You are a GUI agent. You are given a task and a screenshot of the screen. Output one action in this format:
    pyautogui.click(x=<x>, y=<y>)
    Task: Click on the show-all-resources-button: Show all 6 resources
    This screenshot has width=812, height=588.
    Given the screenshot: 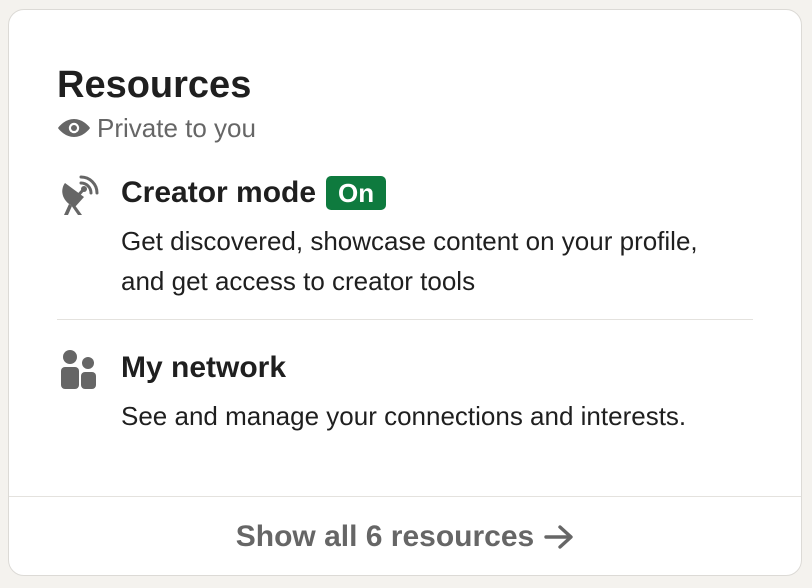 What is the action you would take?
    pyautogui.click(x=405, y=535)
    